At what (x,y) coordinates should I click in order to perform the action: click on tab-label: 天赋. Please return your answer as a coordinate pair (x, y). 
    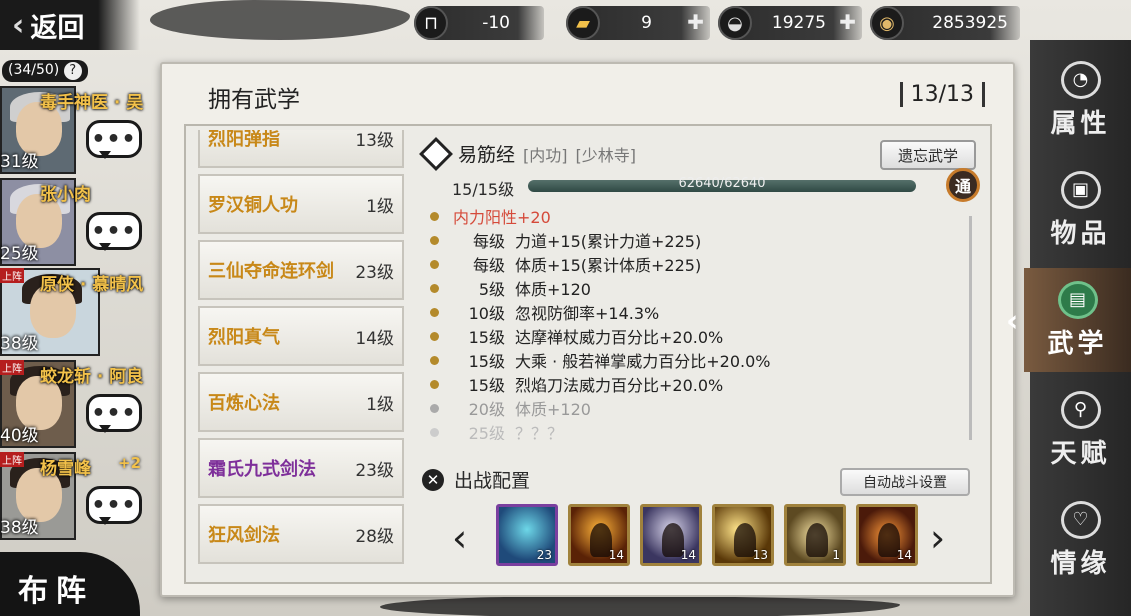
    Looking at the image, I should click on (1080, 453).